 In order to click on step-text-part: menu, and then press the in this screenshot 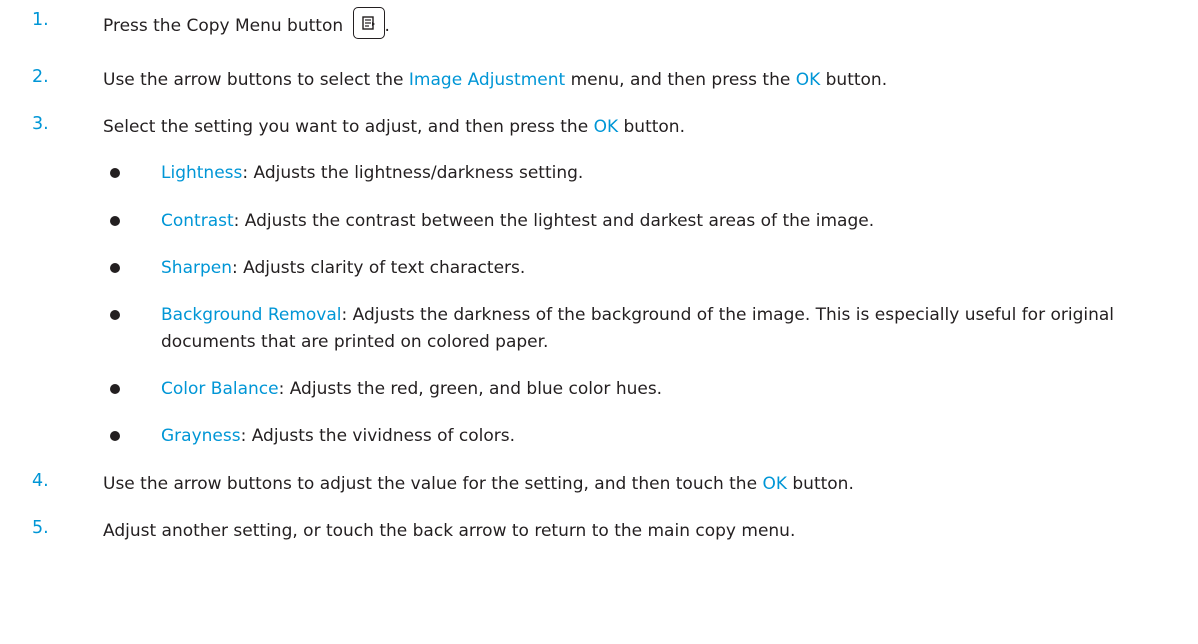, I will do `click(680, 80)`.